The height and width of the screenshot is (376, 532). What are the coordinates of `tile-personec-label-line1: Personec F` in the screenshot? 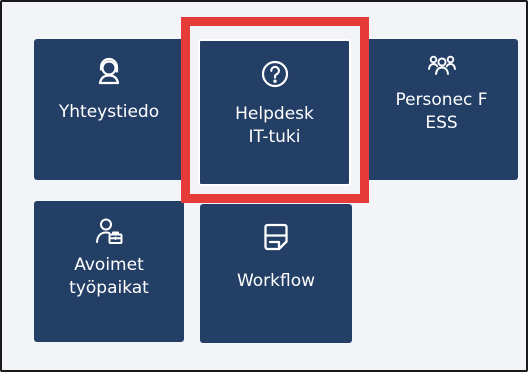 It's located at (441, 100).